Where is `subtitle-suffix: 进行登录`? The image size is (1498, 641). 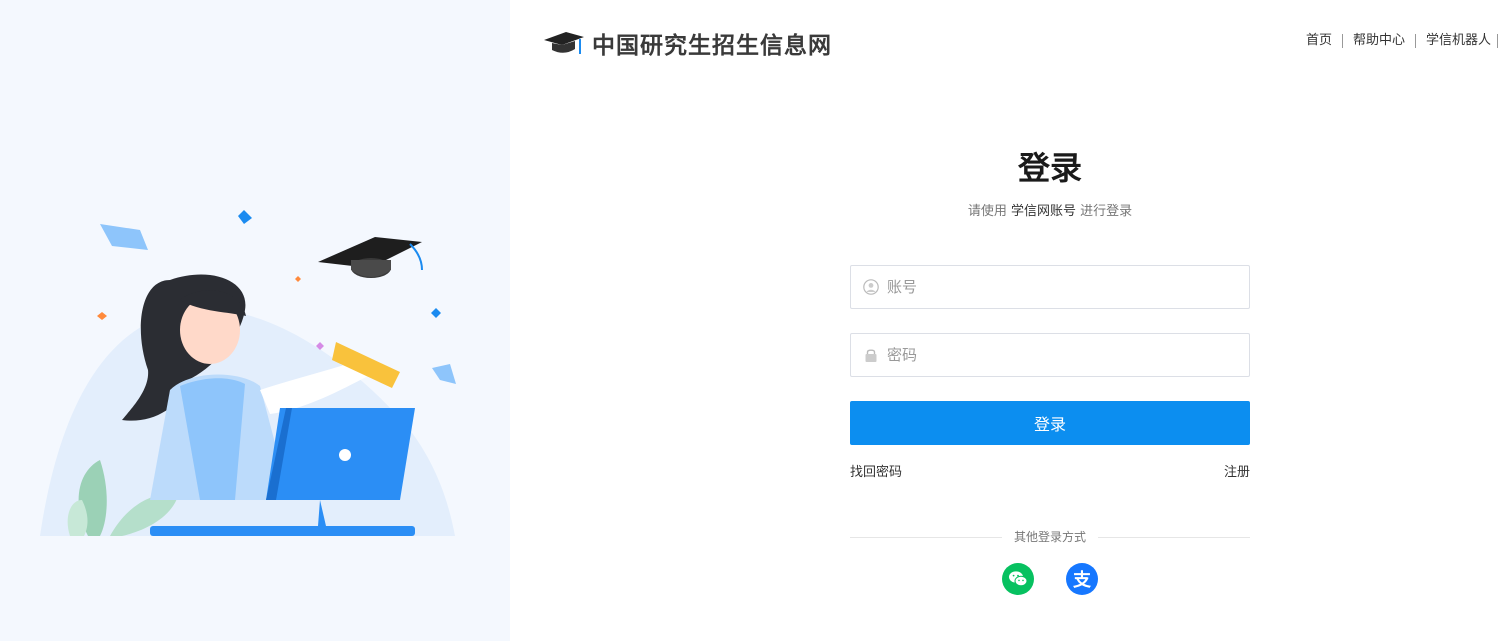
subtitle-suffix: 进行登录 is located at coordinates (1106, 211).